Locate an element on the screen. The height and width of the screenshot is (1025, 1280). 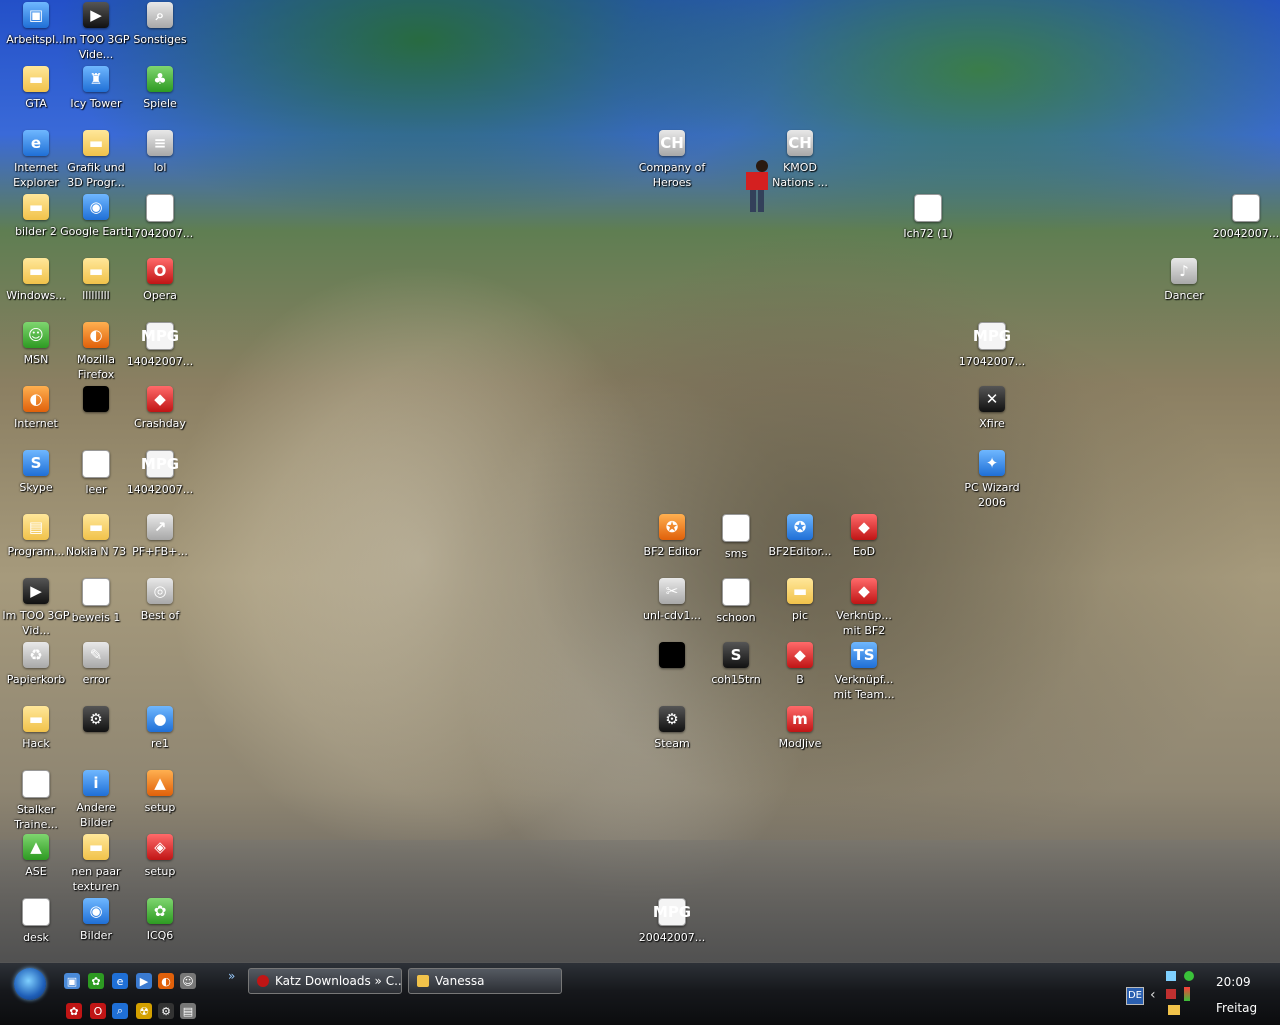
desktop-icon: O Opera is located at coordinates (160, 280).